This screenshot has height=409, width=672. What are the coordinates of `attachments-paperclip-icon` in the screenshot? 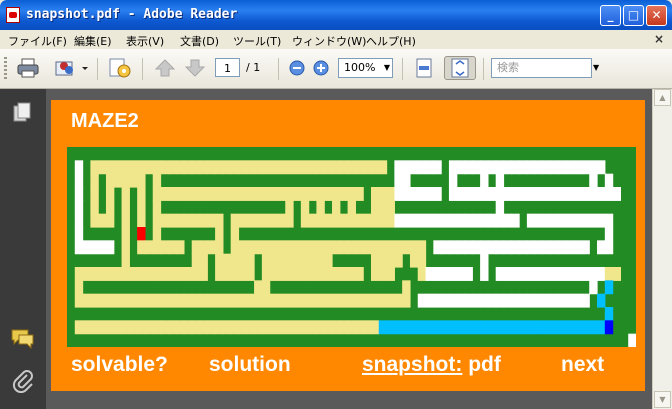 It's located at (23, 383).